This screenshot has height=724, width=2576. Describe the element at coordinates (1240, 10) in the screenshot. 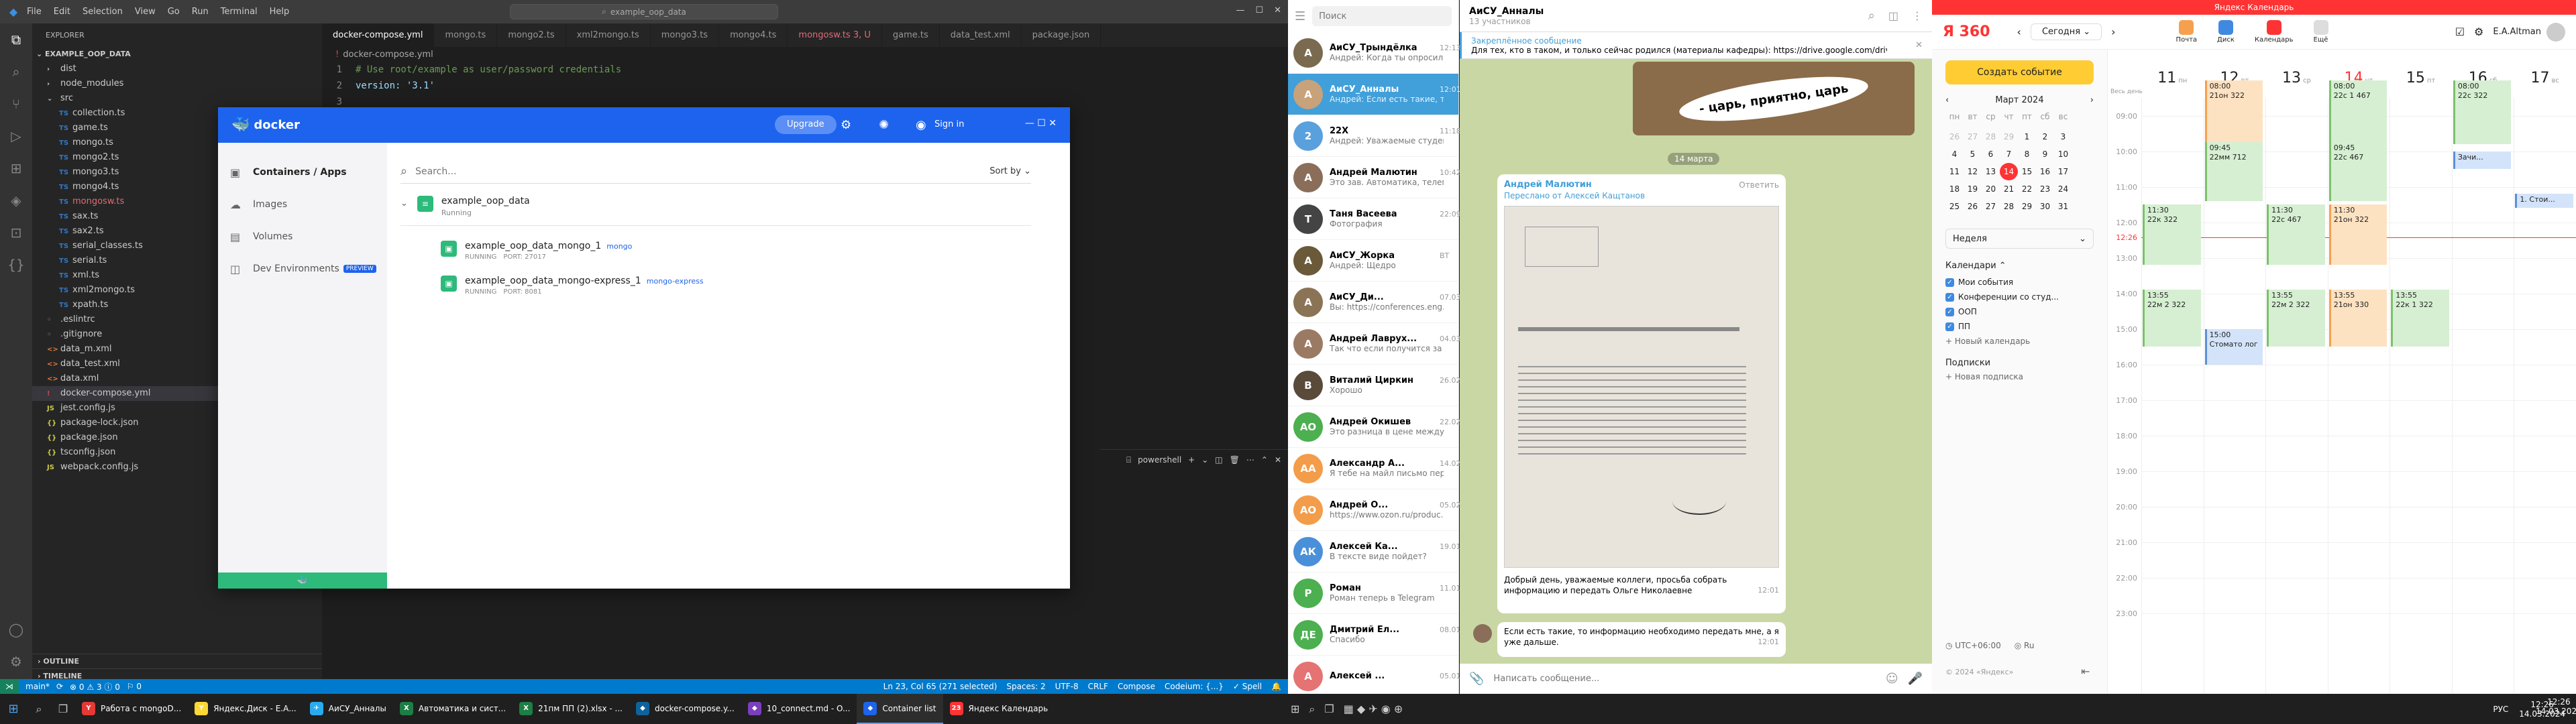

I see `minimize-icon: —` at that location.